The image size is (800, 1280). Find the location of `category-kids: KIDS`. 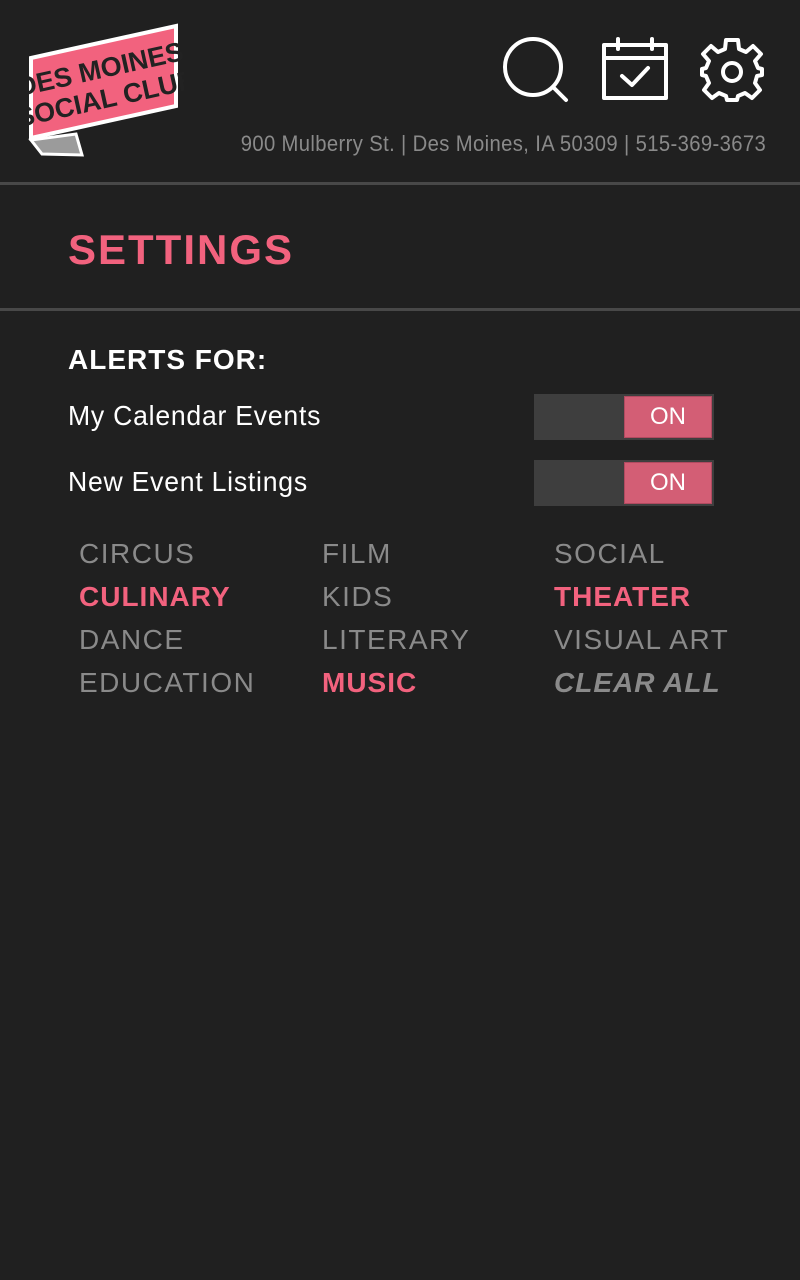

category-kids: KIDS is located at coordinates (357, 597).